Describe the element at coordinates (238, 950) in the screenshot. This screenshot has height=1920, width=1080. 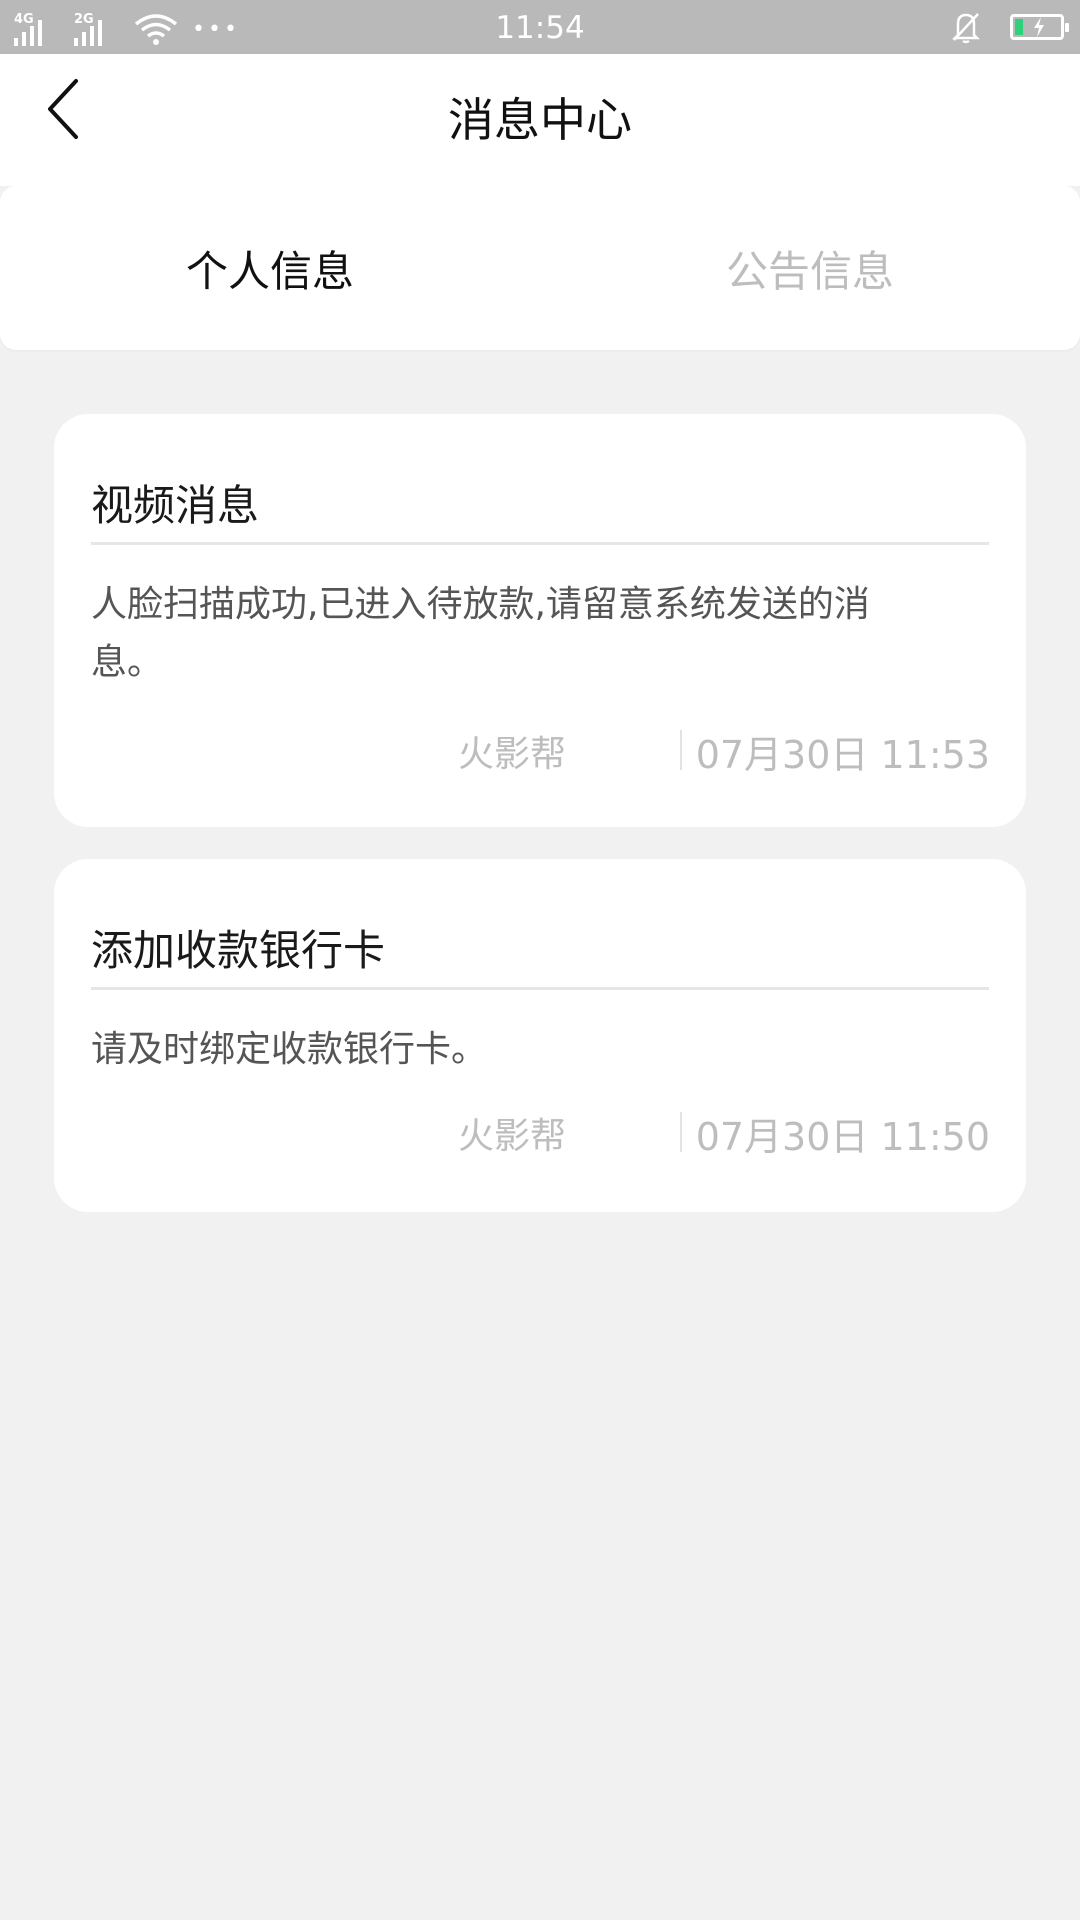
I see `message-title: 添加收款银行卡` at that location.